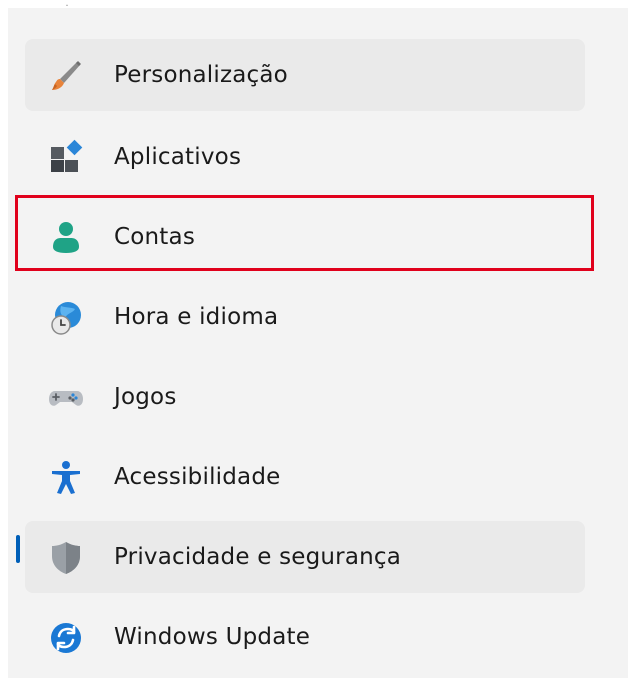 The height and width of the screenshot is (684, 635). I want to click on sidebar-item-label: Personalização, so click(201, 75).